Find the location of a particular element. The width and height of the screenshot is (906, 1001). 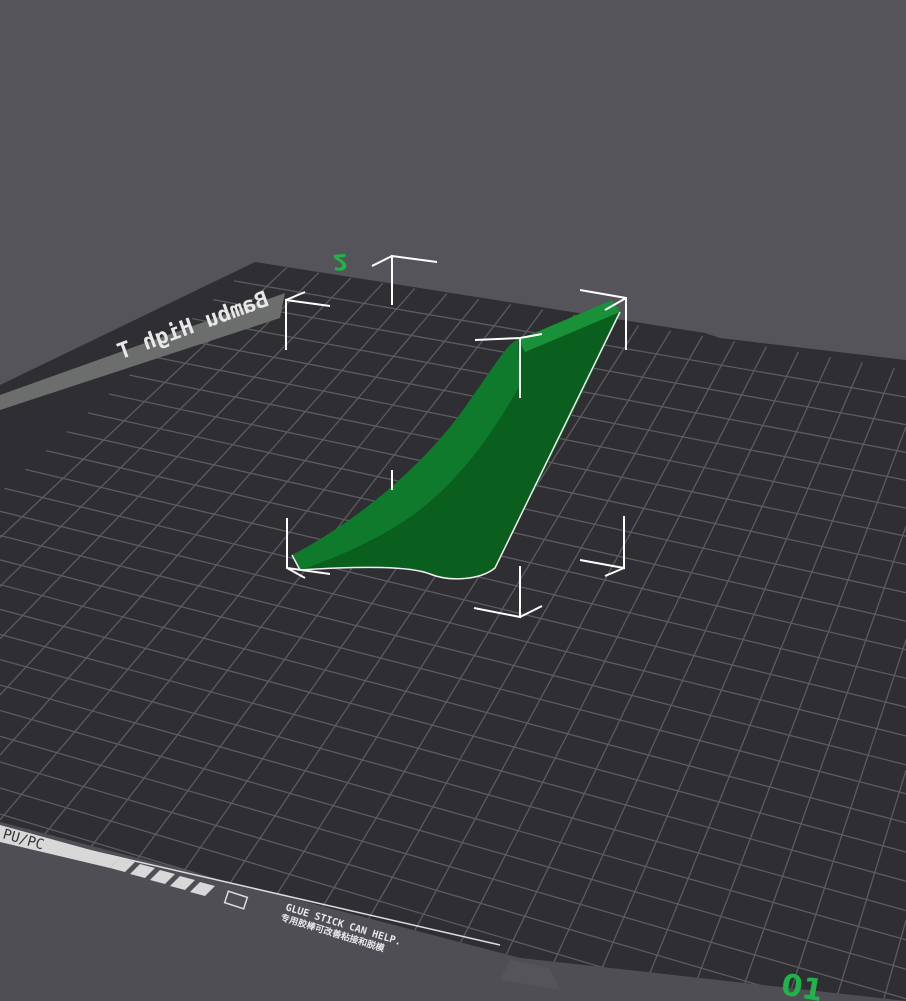

axis-label: 2 is located at coordinates (339, 261).